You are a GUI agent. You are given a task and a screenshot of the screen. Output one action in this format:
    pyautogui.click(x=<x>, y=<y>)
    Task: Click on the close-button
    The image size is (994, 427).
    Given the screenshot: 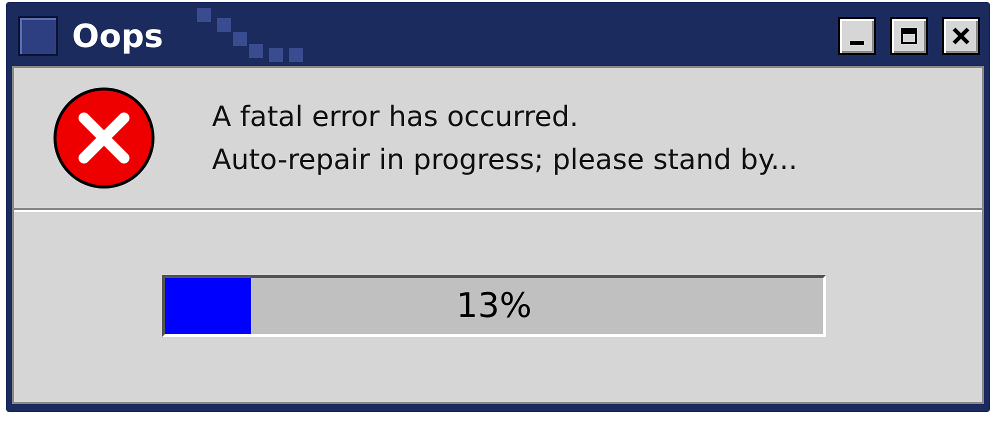 What is the action you would take?
    pyautogui.click(x=961, y=36)
    